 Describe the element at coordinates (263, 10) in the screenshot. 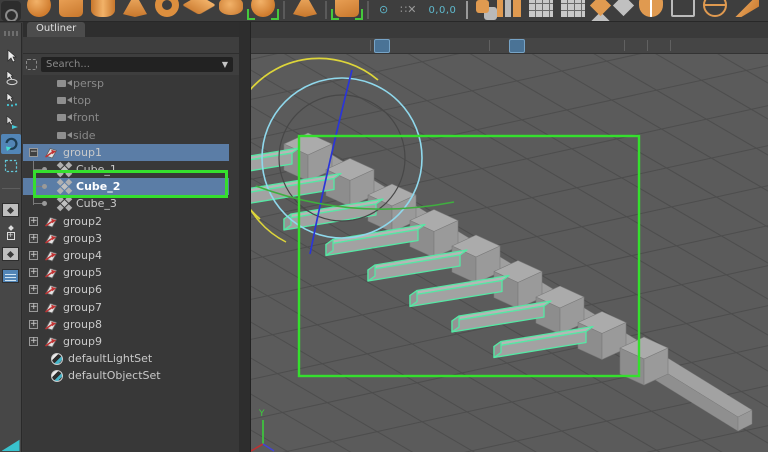

I see `shelf-icon-poly-sphere-alt` at that location.